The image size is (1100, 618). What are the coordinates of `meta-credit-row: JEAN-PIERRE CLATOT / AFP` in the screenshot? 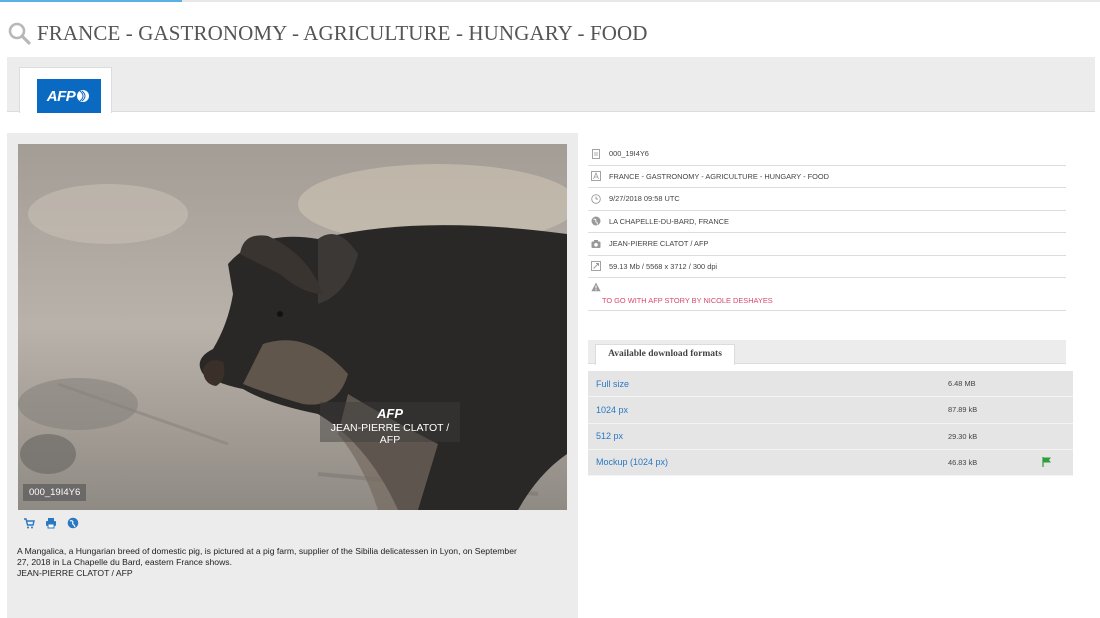 It's located at (827, 244).